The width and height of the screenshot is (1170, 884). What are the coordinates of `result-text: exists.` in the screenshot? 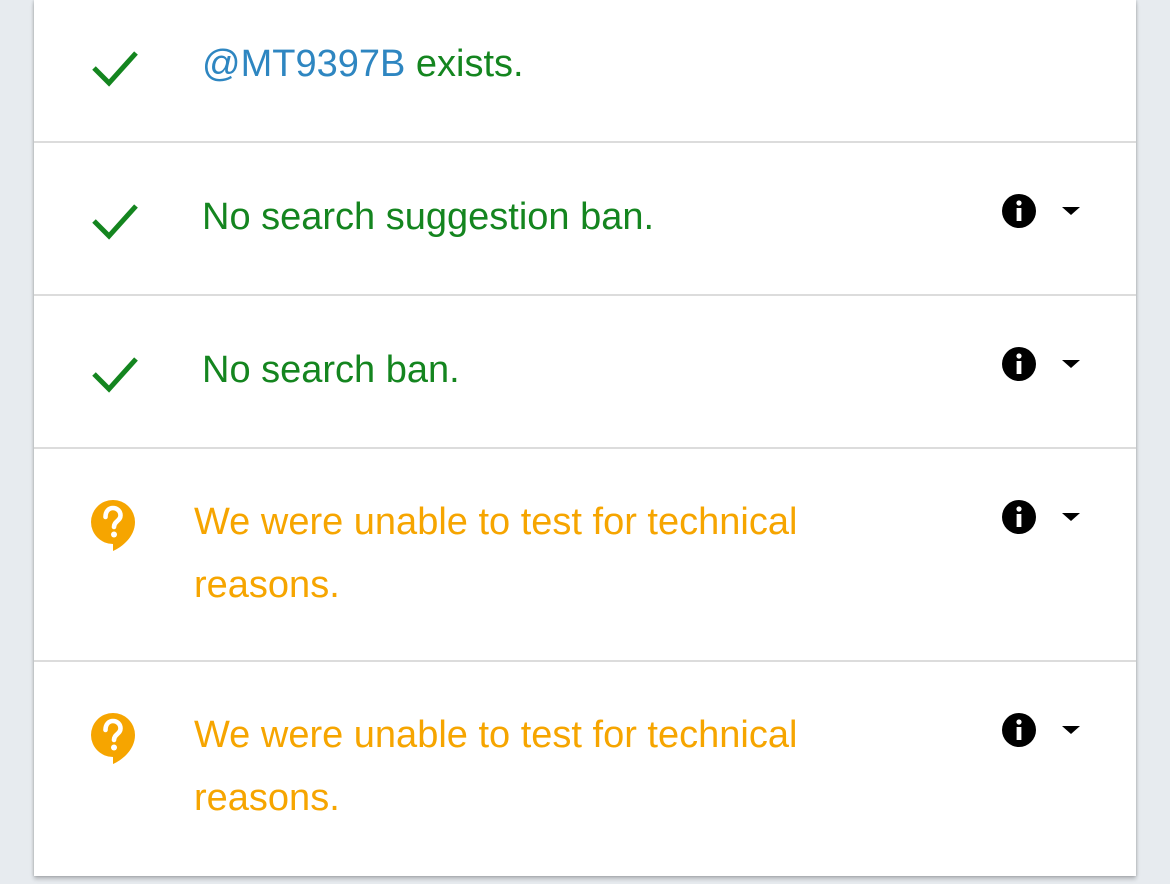 It's located at (464, 64).